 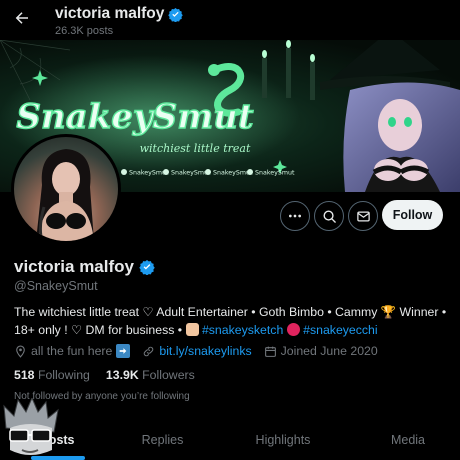 I want to click on tab-replies: Replies, so click(x=162, y=440).